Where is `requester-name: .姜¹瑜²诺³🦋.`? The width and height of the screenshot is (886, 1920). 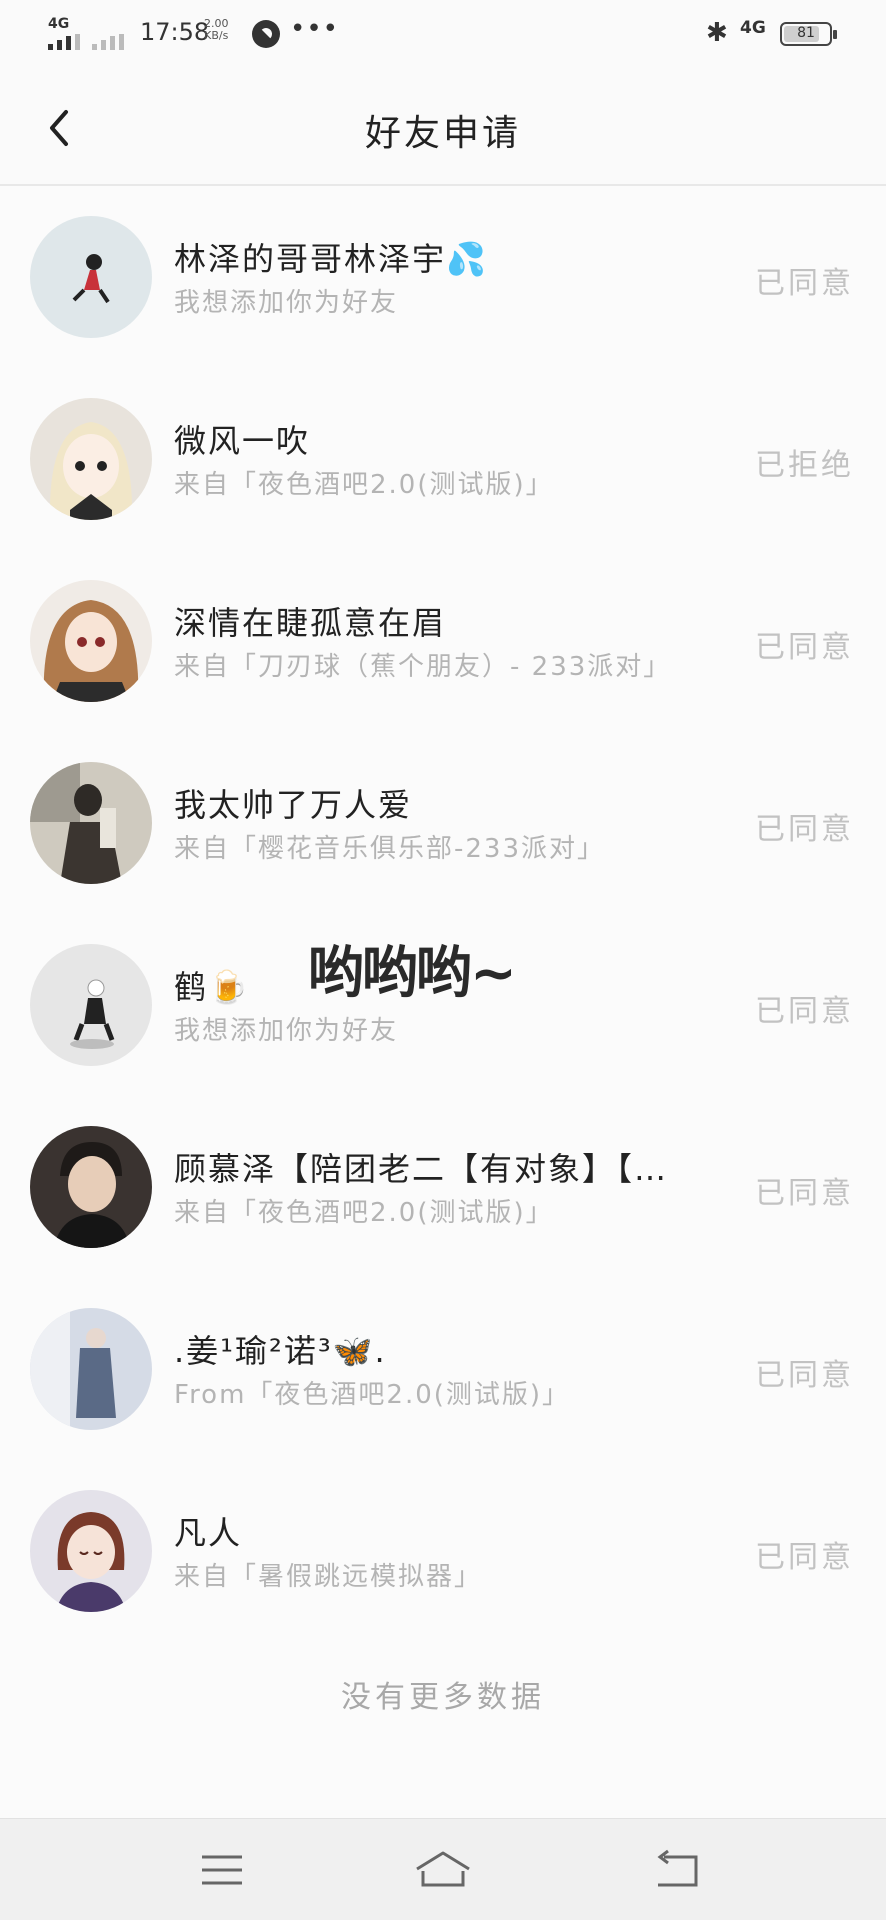
requester-name: .姜¹瑜²诺³🦋. is located at coordinates (280, 1351).